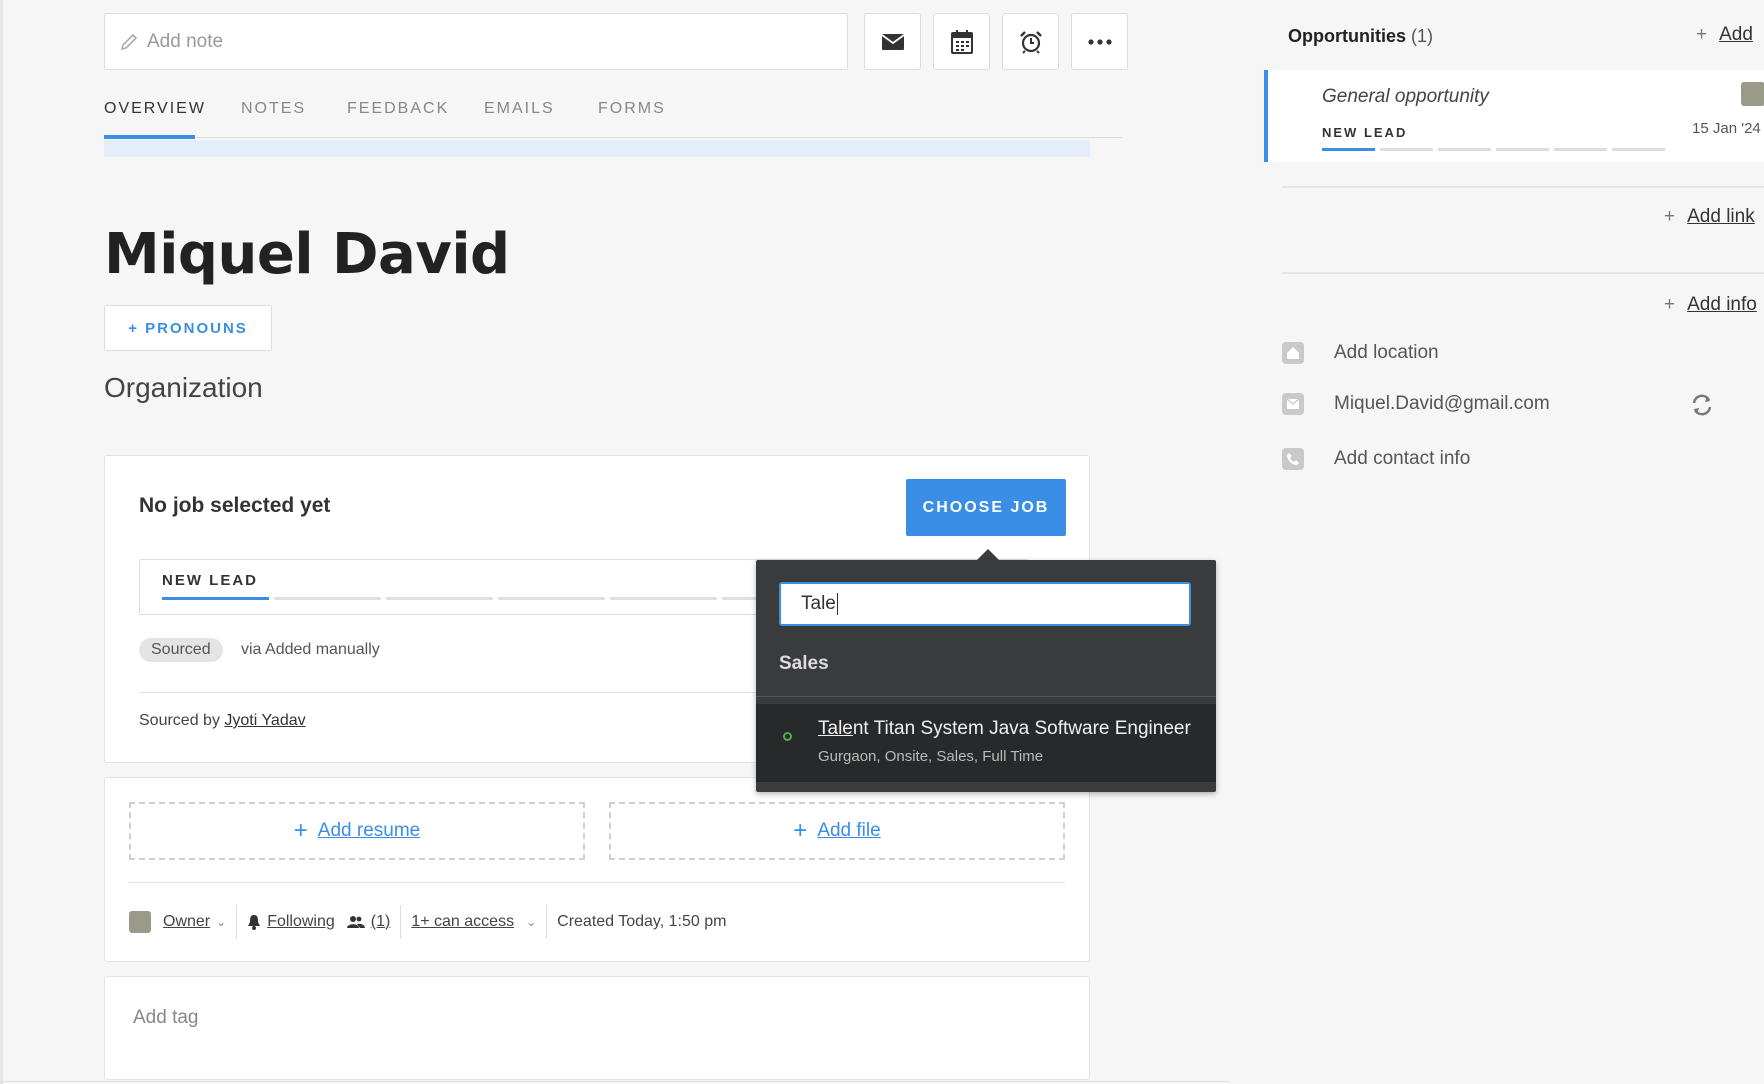  I want to click on contact-info-text: Add contact info, so click(1402, 458).